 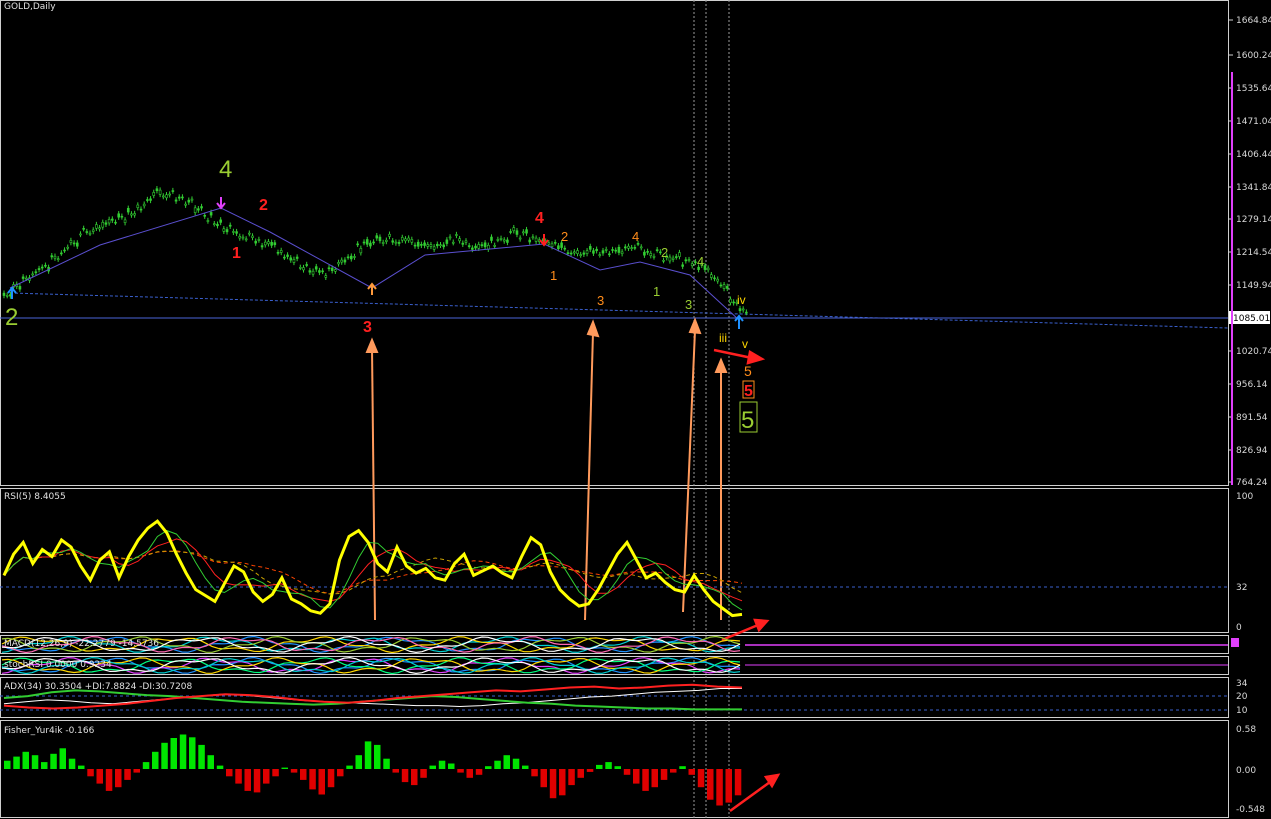 I want to click on price-tick-label: 764.24, so click(x=1252, y=483).